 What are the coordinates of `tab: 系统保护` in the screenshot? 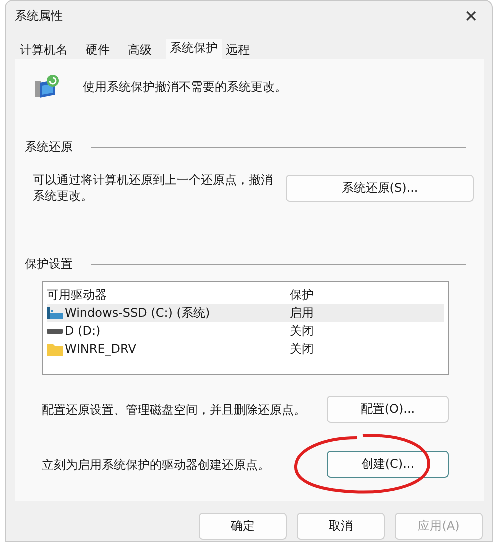 It's located at (194, 49).